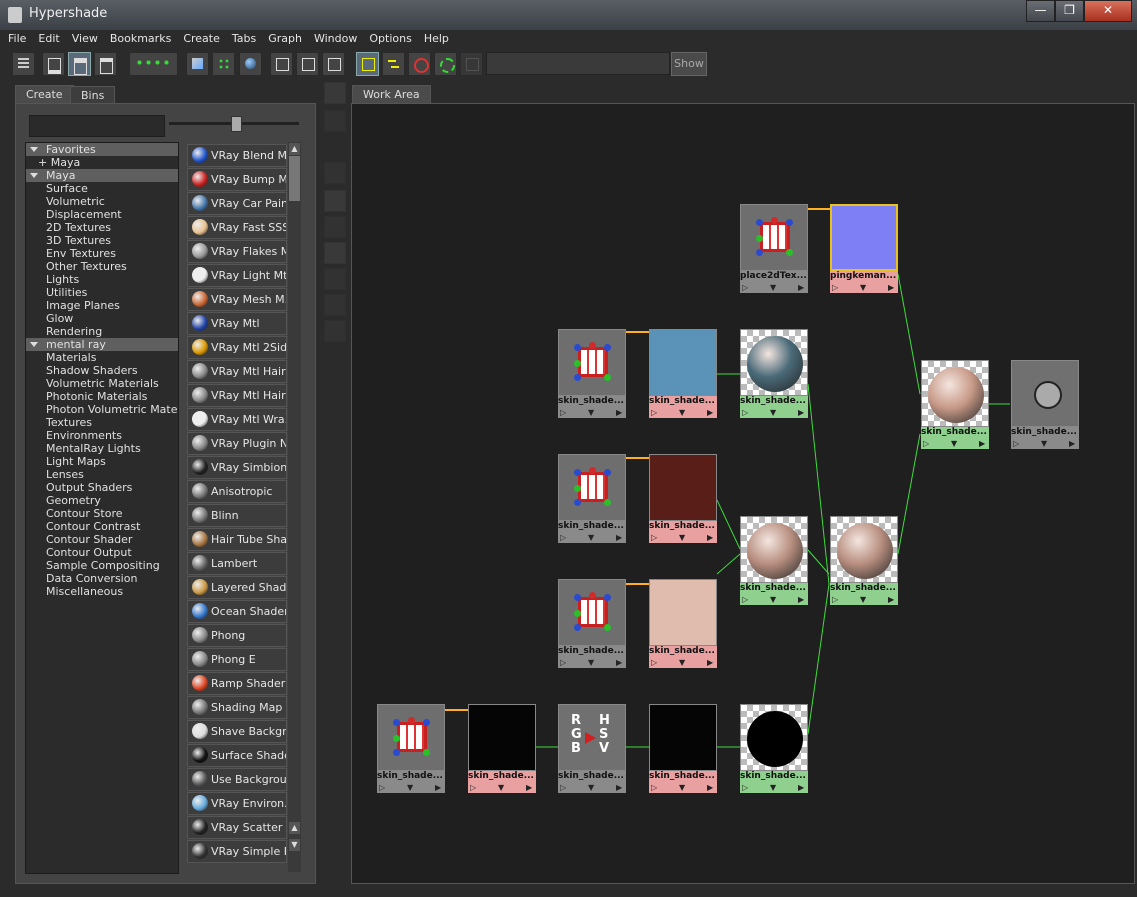 This screenshot has width=1137, height=897. I want to click on shader-button: VRay Simbiont, so click(237, 467).